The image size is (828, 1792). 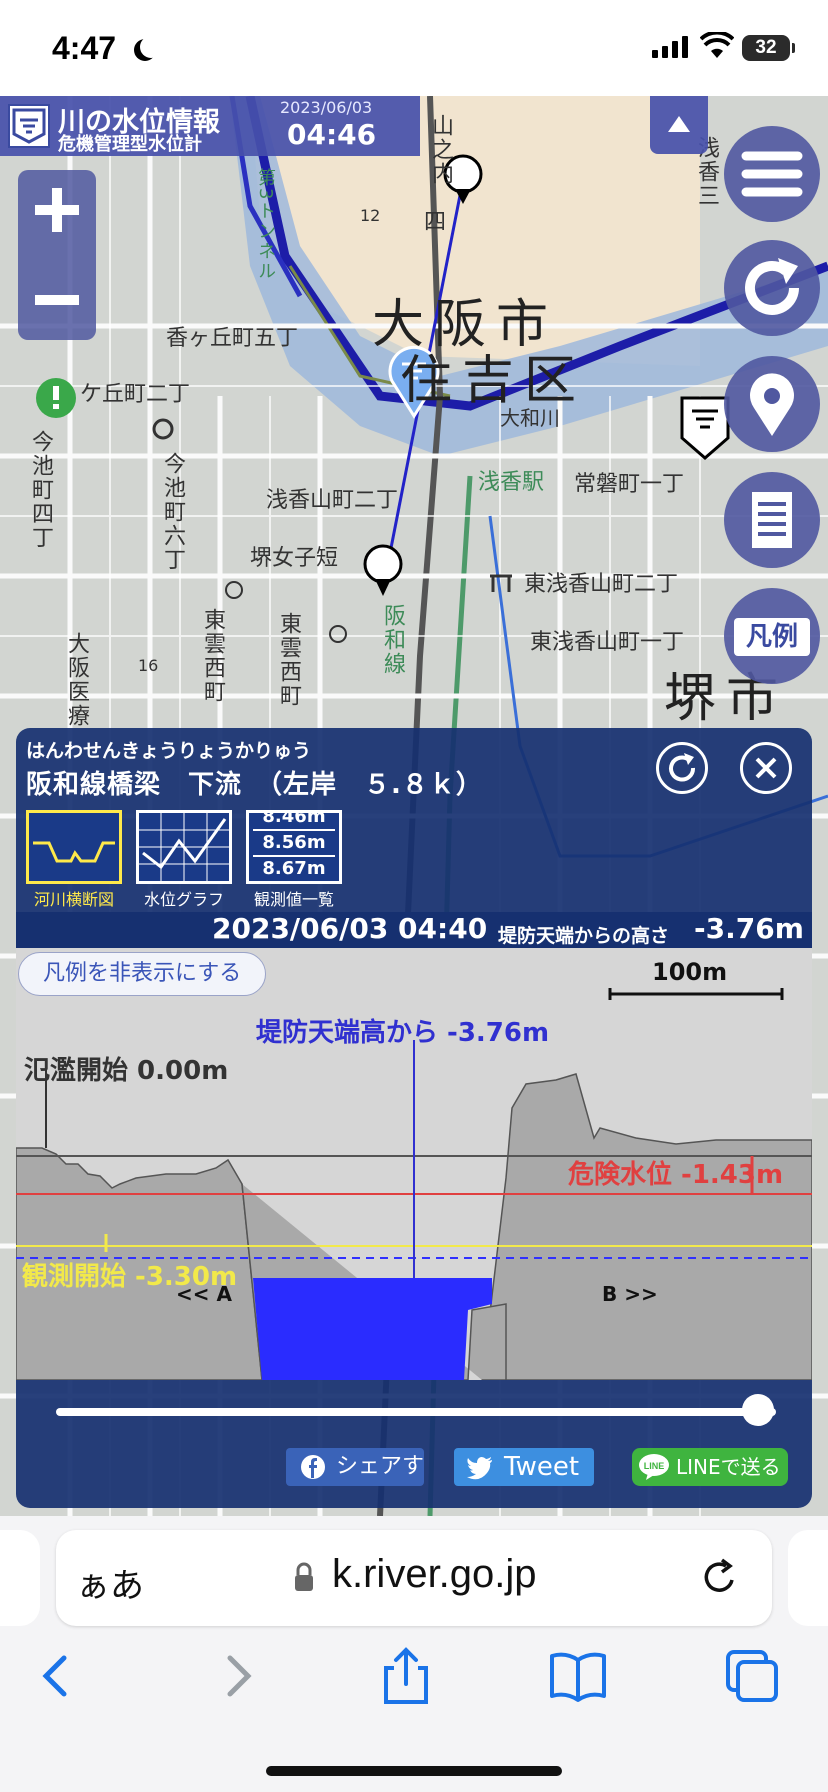 I want to click on tweet-label: Tweet, so click(x=542, y=1467).